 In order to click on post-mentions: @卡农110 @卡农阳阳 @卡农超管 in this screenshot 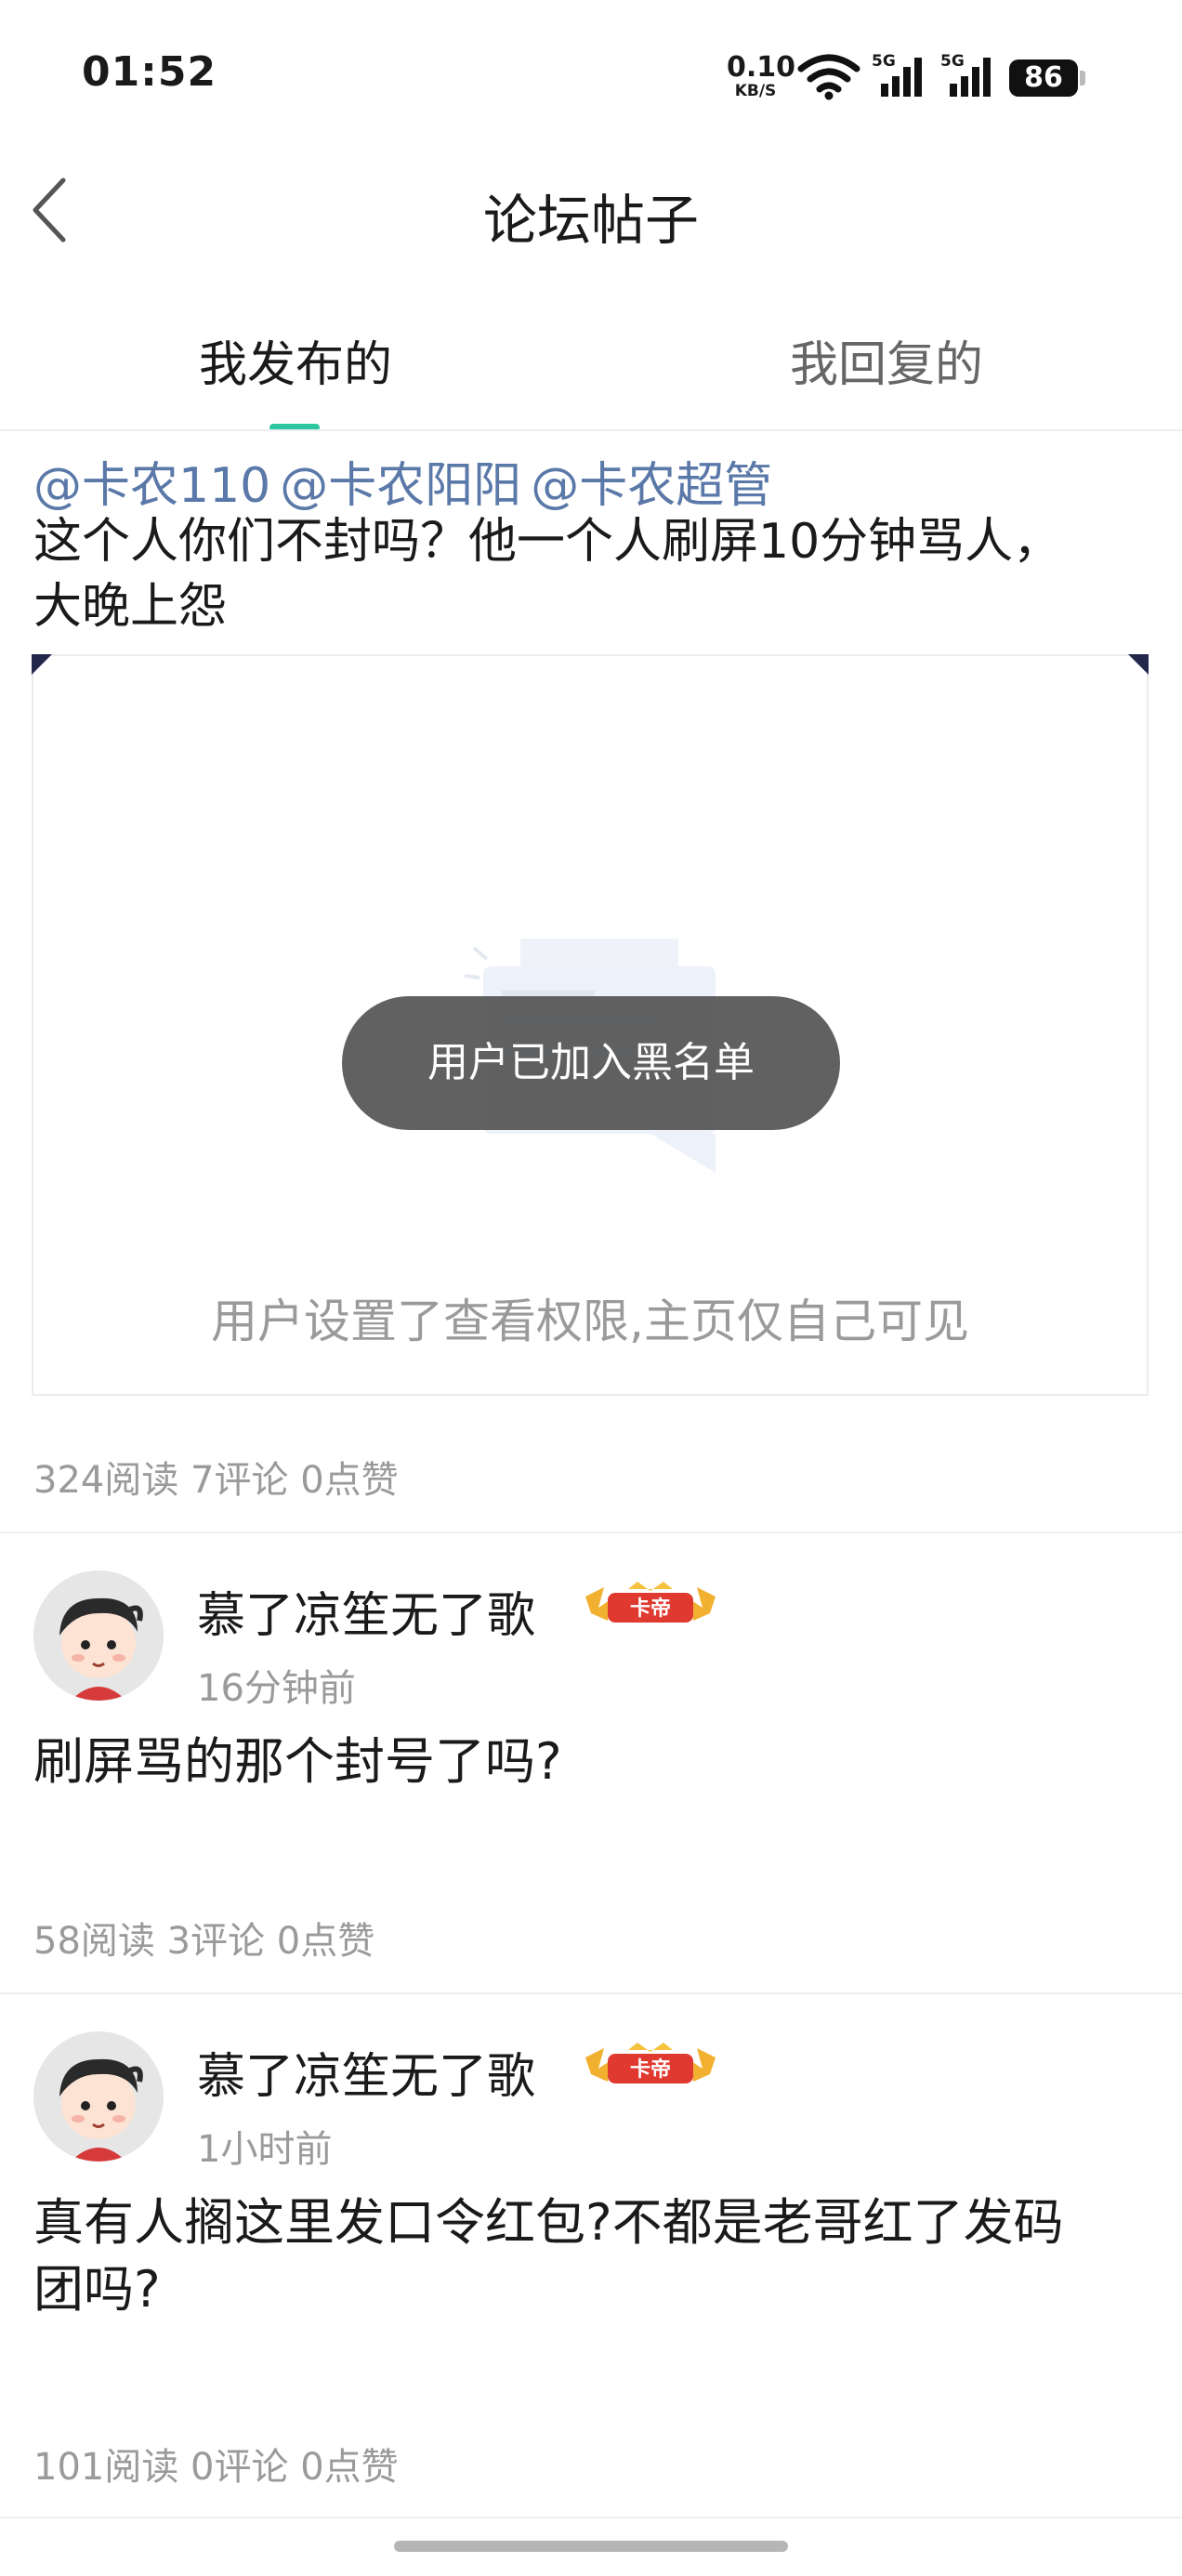, I will do `click(407, 481)`.